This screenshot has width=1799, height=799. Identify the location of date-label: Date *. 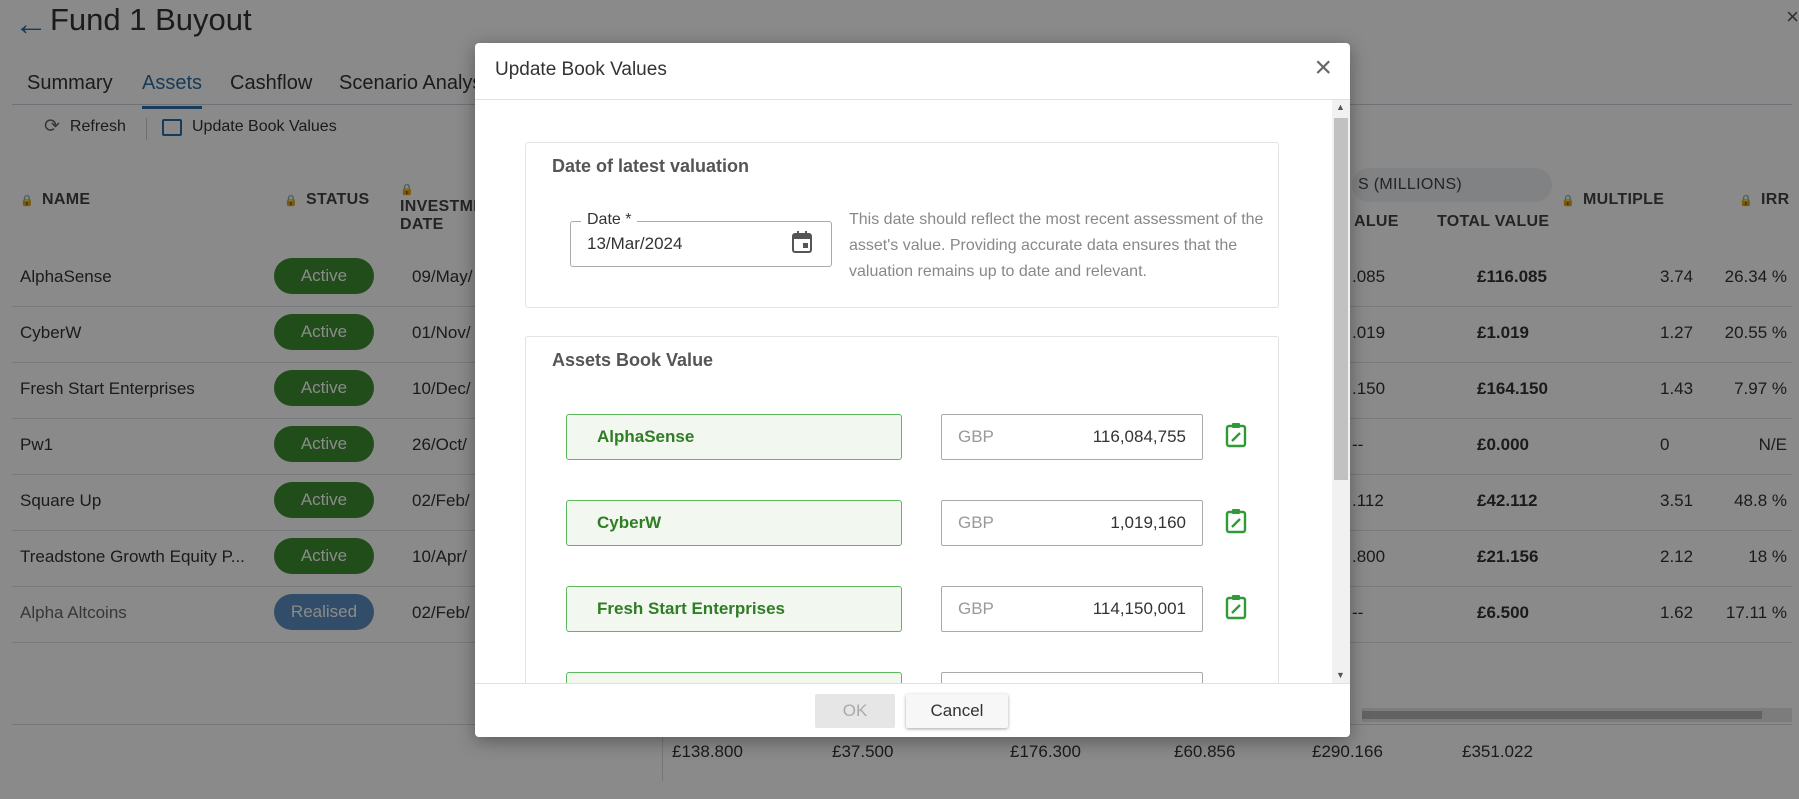
(609, 220).